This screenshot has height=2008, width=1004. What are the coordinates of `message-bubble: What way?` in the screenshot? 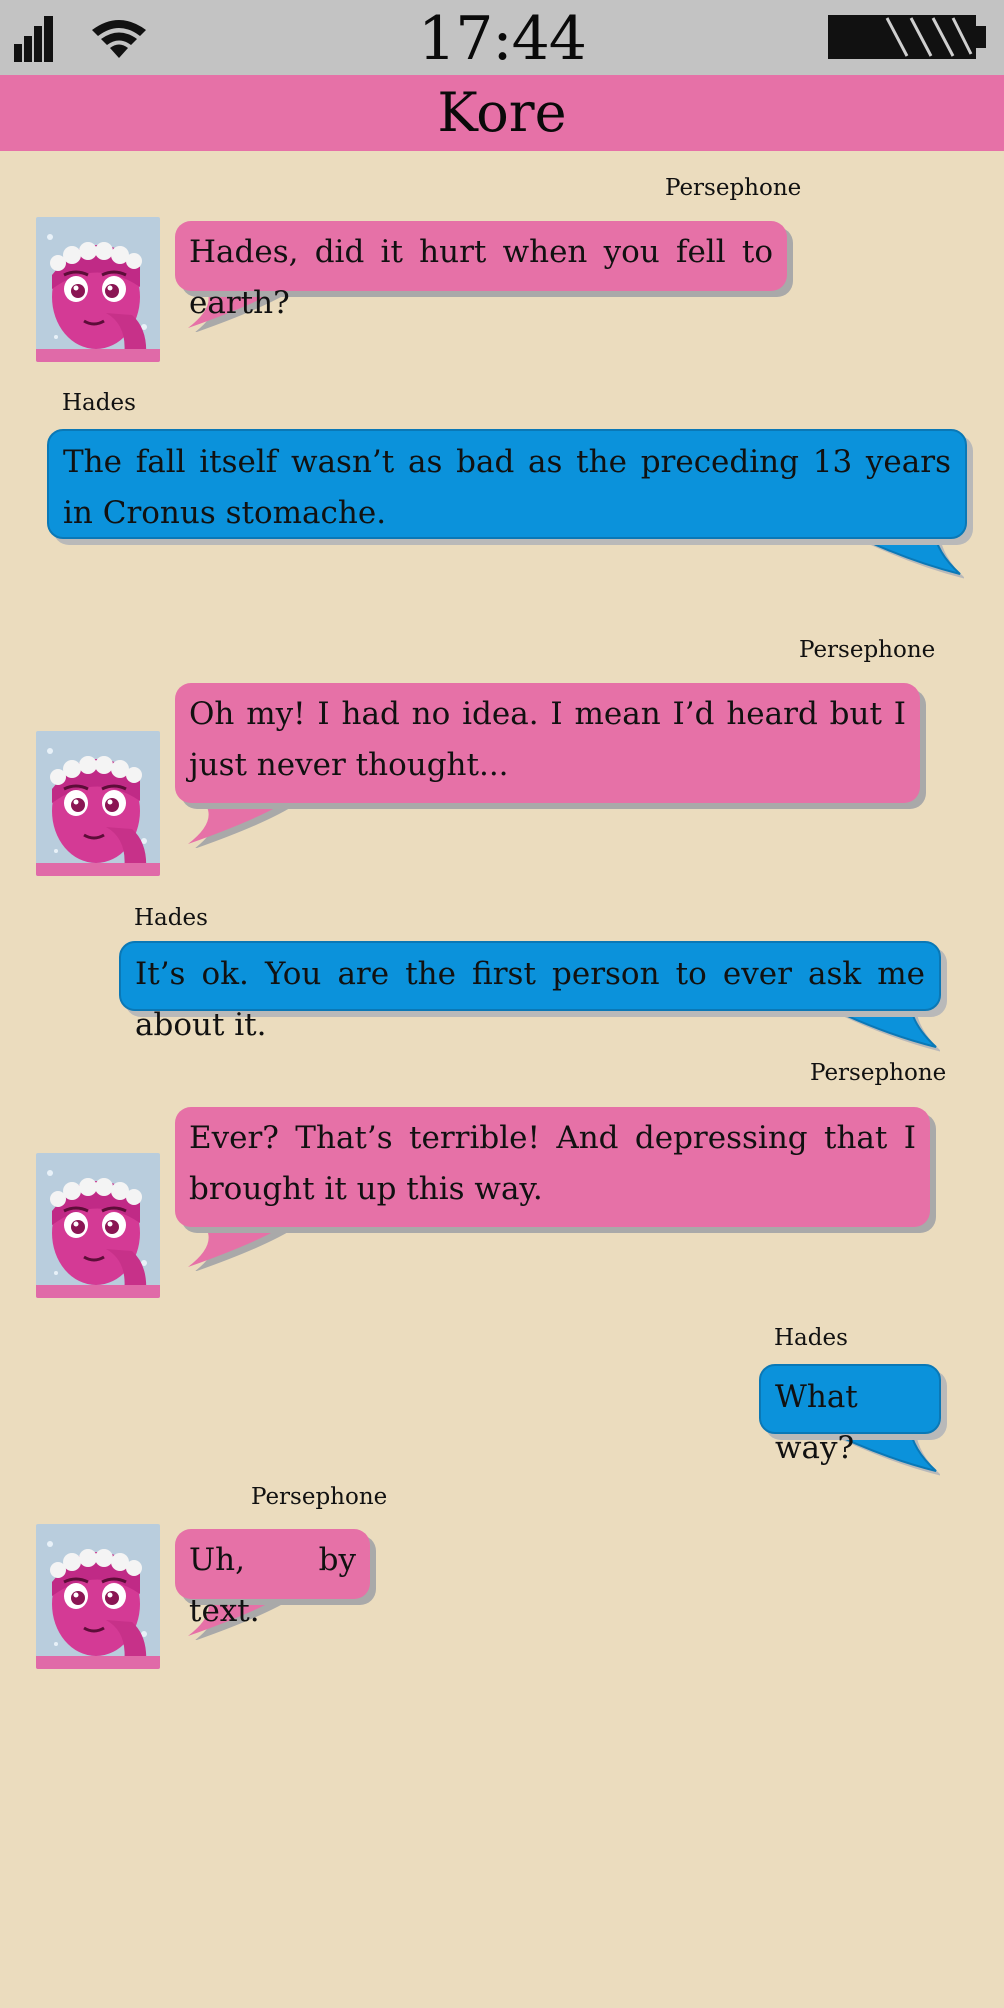 It's located at (850, 1415).